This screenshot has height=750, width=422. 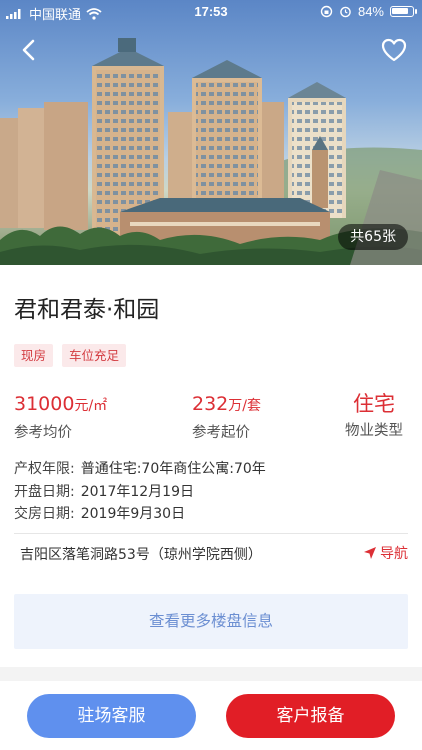 What do you see at coordinates (345, 12) in the screenshot?
I see `alarm-icon` at bounding box center [345, 12].